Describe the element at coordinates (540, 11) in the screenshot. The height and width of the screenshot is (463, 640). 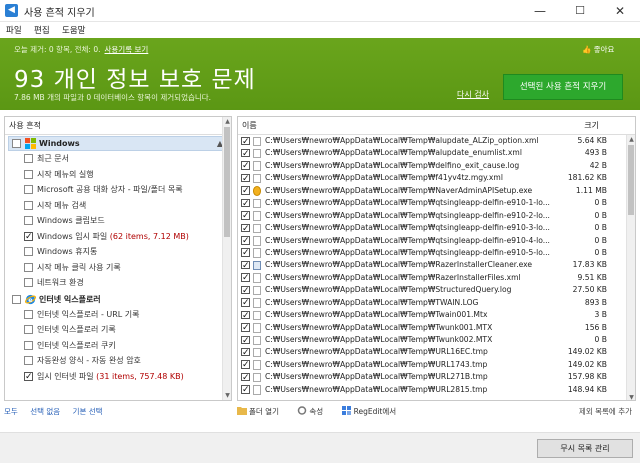
I see `minimize-button: —` at that location.